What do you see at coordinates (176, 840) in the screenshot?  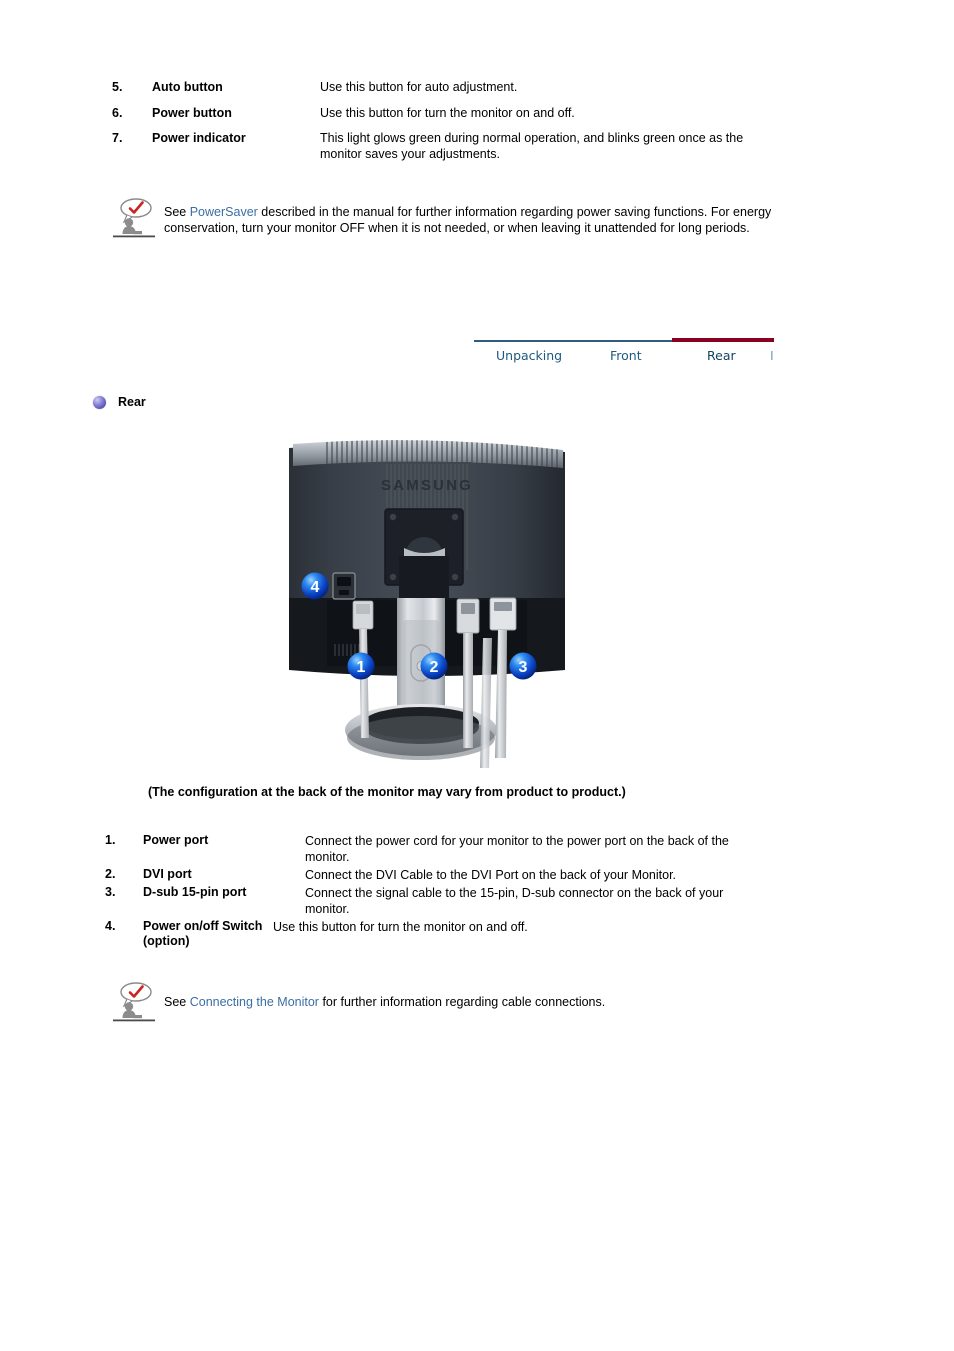 I see `item-term: Power port` at bounding box center [176, 840].